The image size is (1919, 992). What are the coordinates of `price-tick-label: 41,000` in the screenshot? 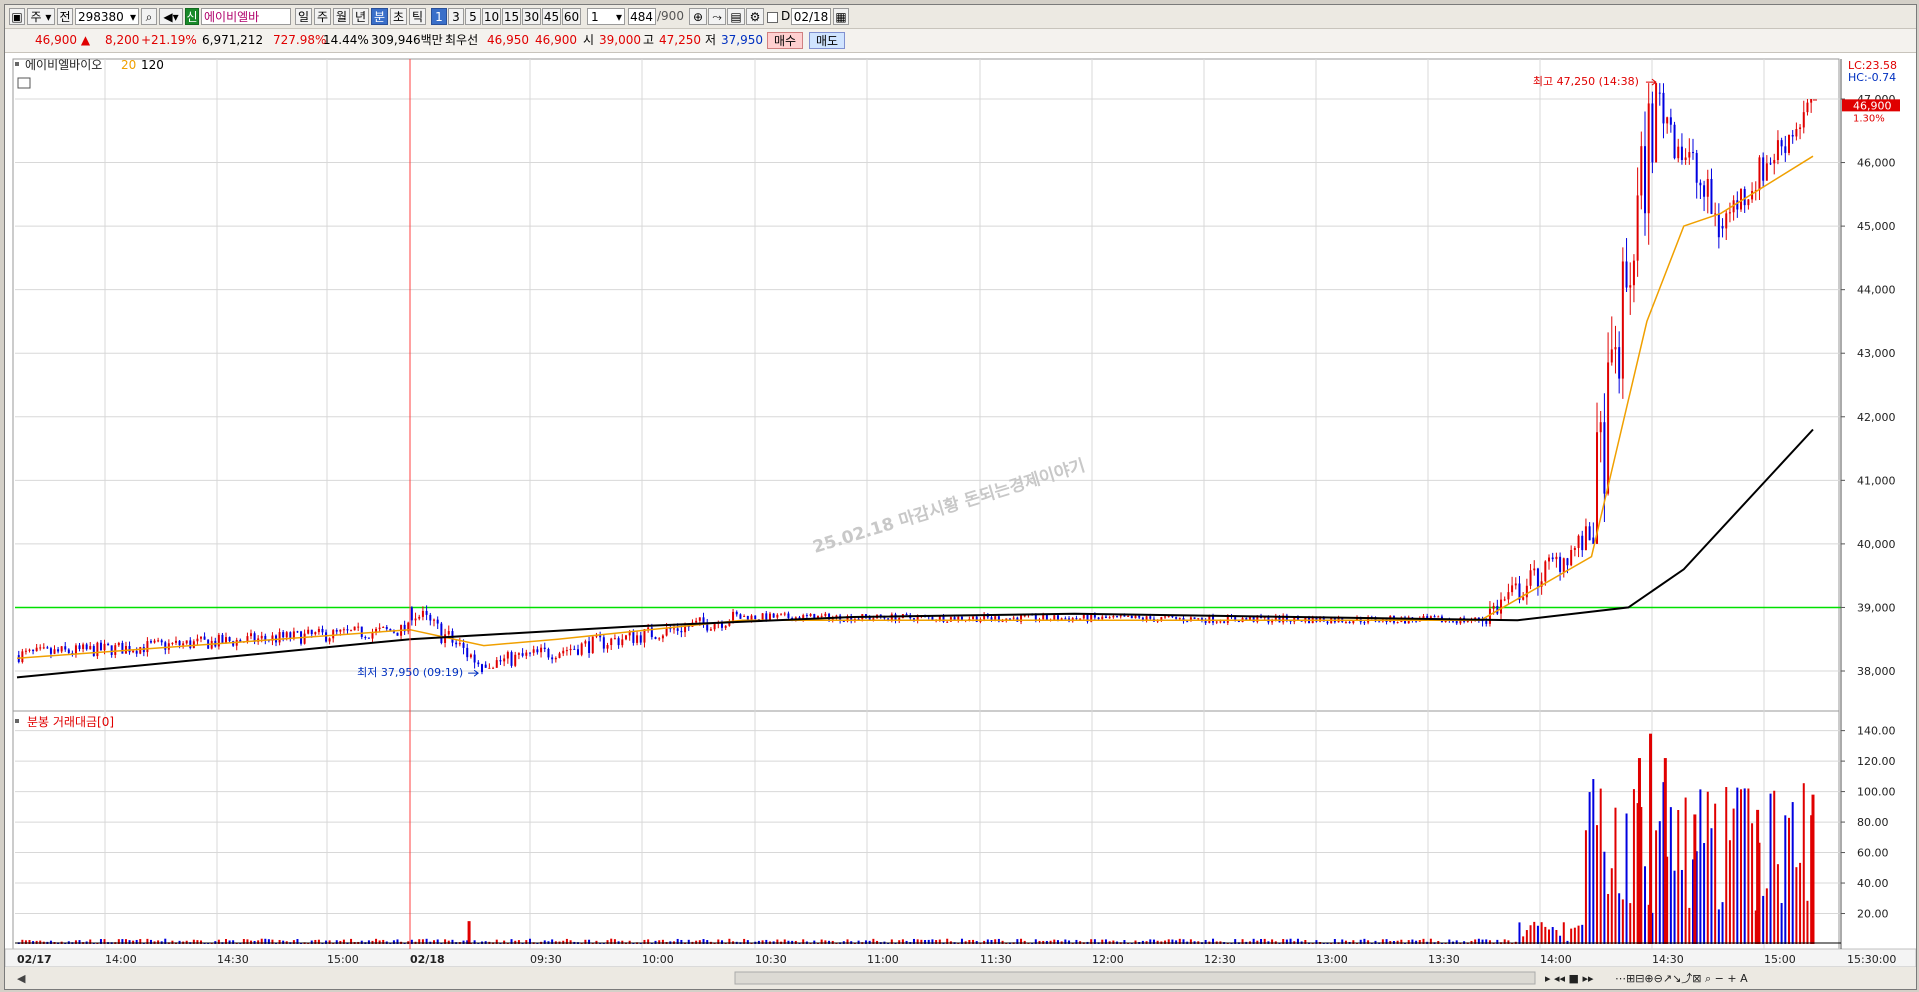 It's located at (1876, 480).